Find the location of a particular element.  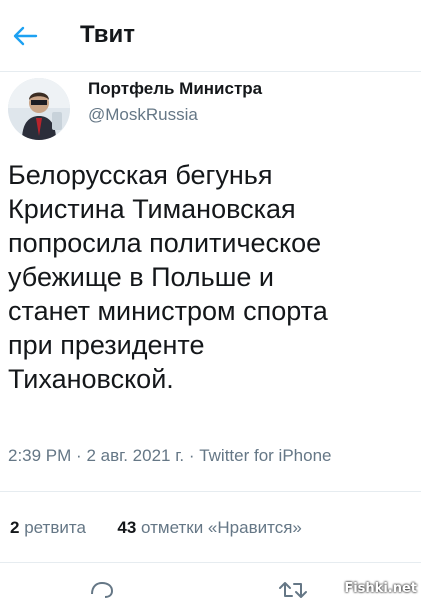

reply-button is located at coordinates (102, 592).